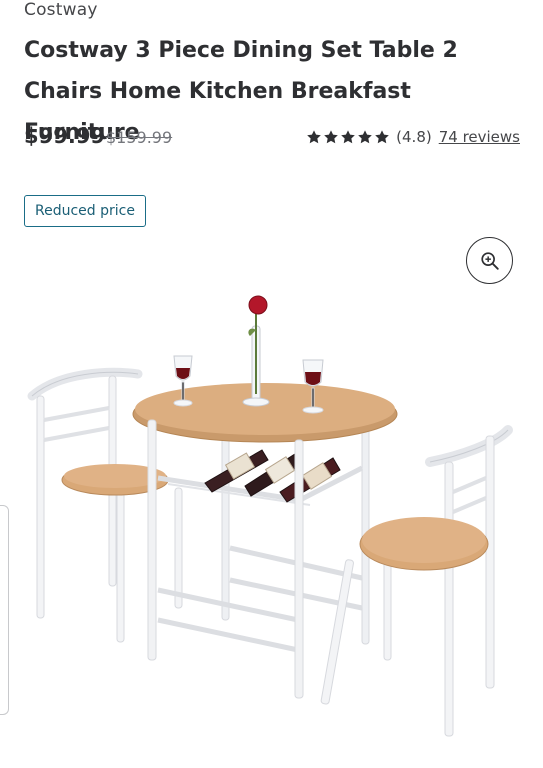 The width and height of the screenshot is (543, 768). What do you see at coordinates (4, 610) in the screenshot?
I see `side-drawer-handle` at bounding box center [4, 610].